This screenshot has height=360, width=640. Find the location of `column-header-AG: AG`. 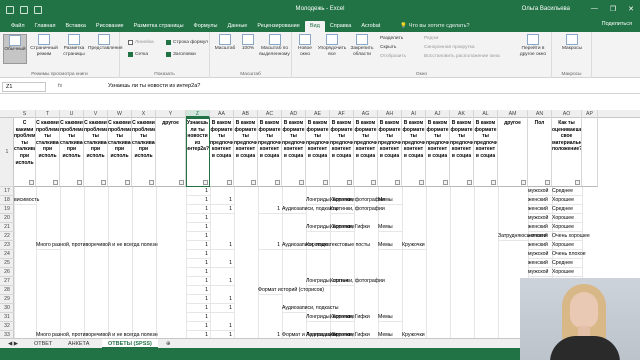

column-header-AG: AG is located at coordinates (366, 114).